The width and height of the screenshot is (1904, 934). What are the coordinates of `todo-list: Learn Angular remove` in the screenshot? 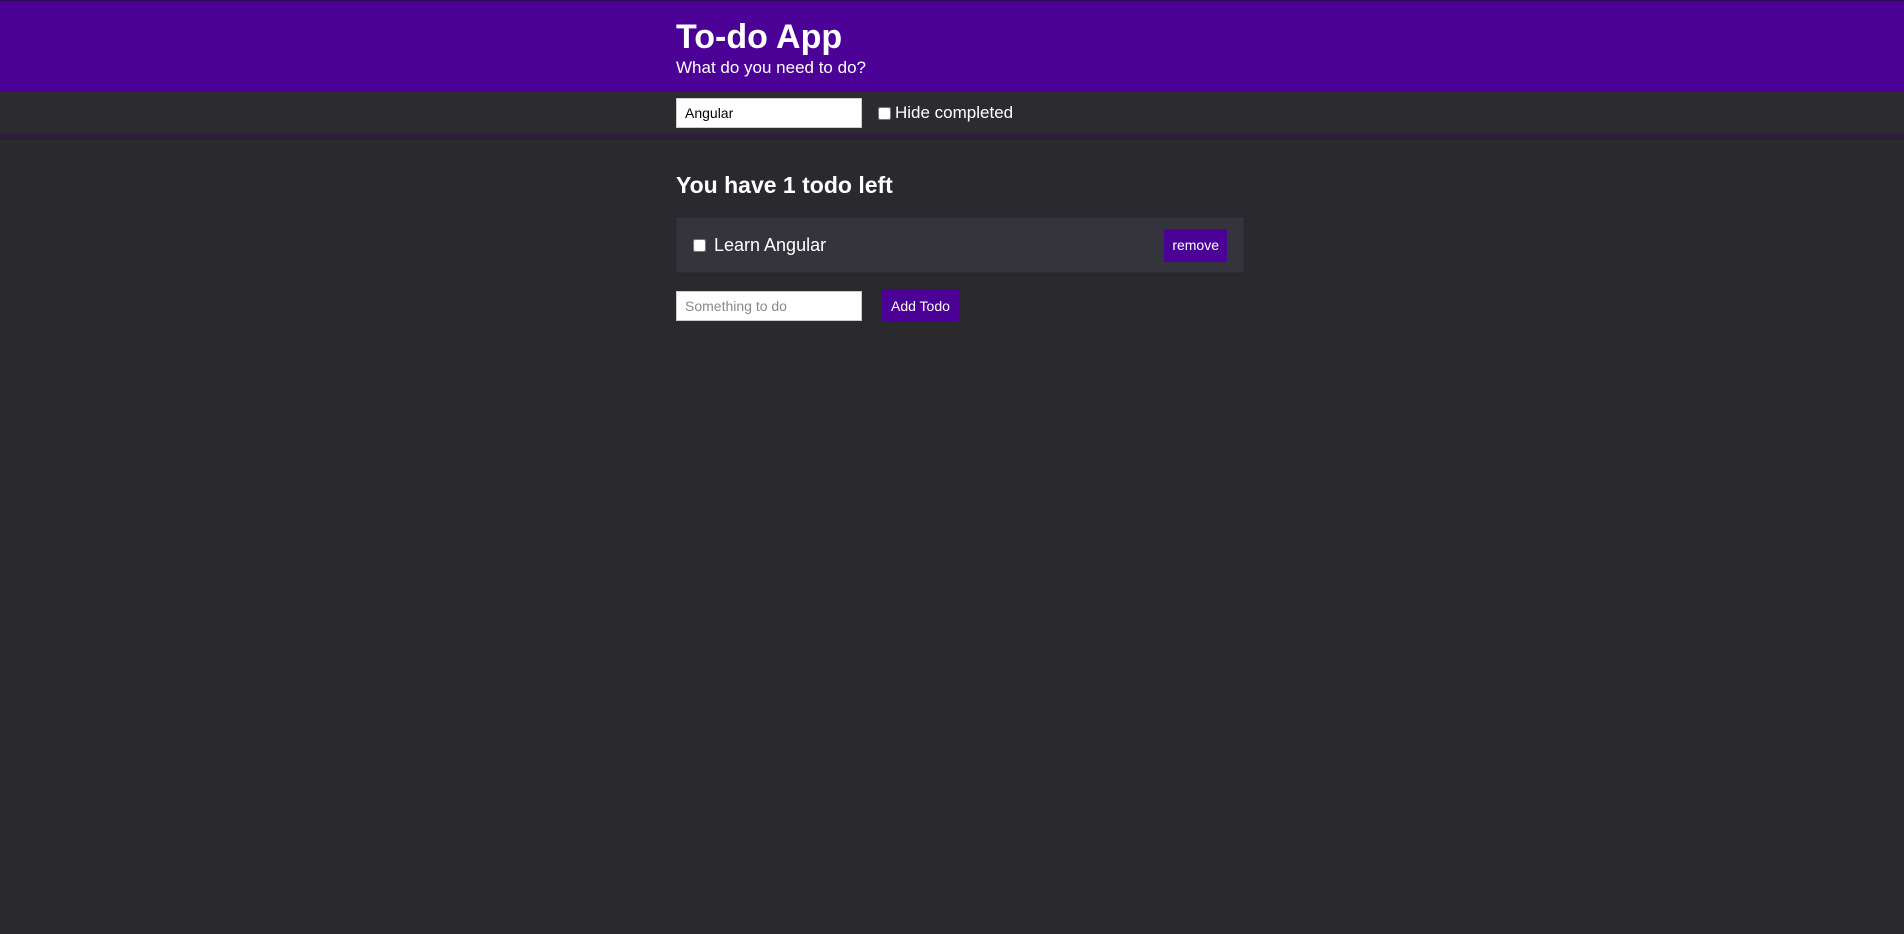 It's located at (960, 245).